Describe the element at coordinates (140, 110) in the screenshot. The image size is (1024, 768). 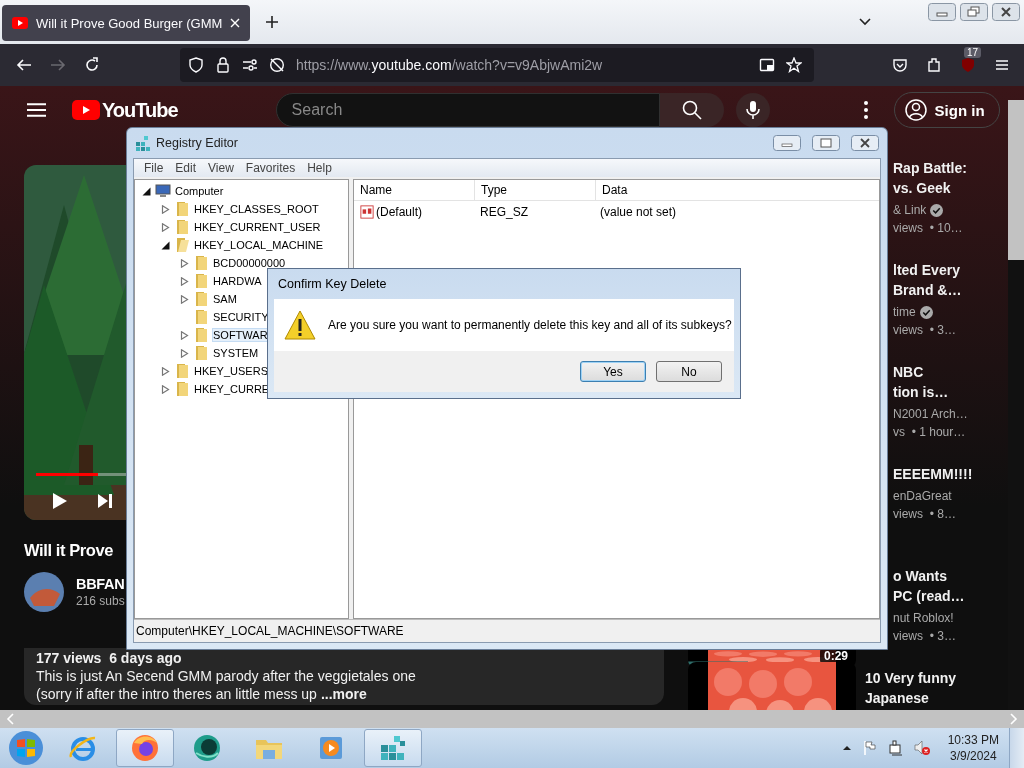
I see `site-logo: YouTube` at that location.